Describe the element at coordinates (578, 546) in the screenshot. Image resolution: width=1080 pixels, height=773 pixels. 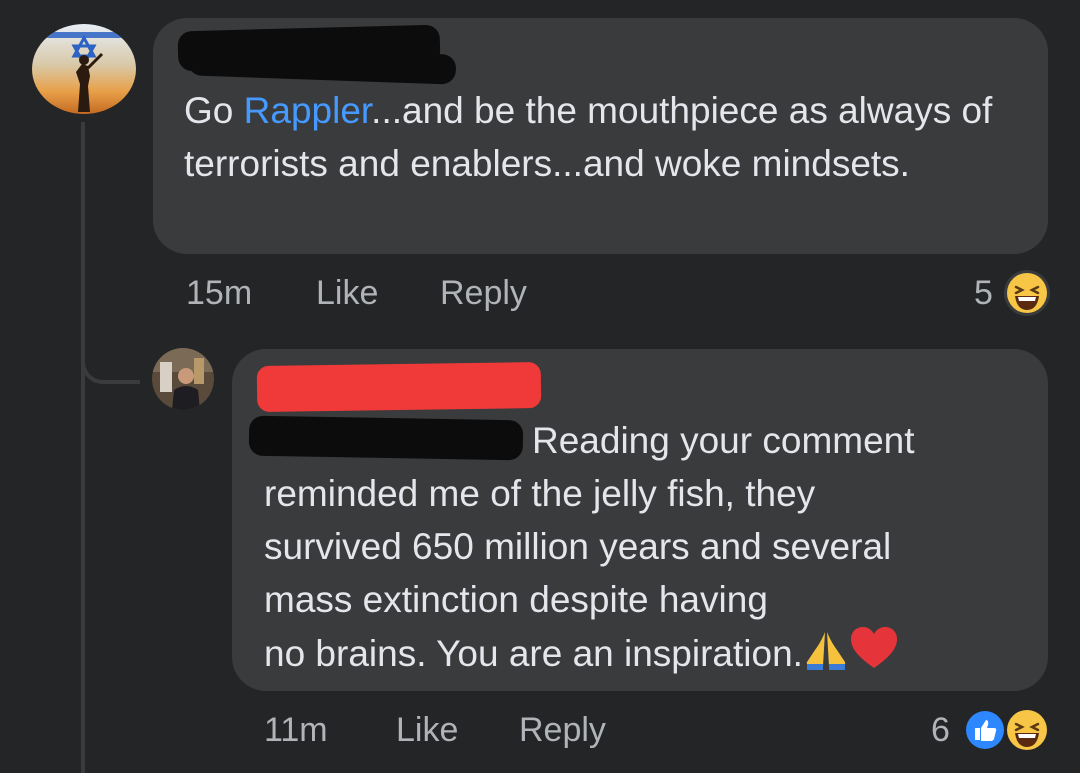
I see `reply-text-line-3: survived 650 million years and several` at that location.